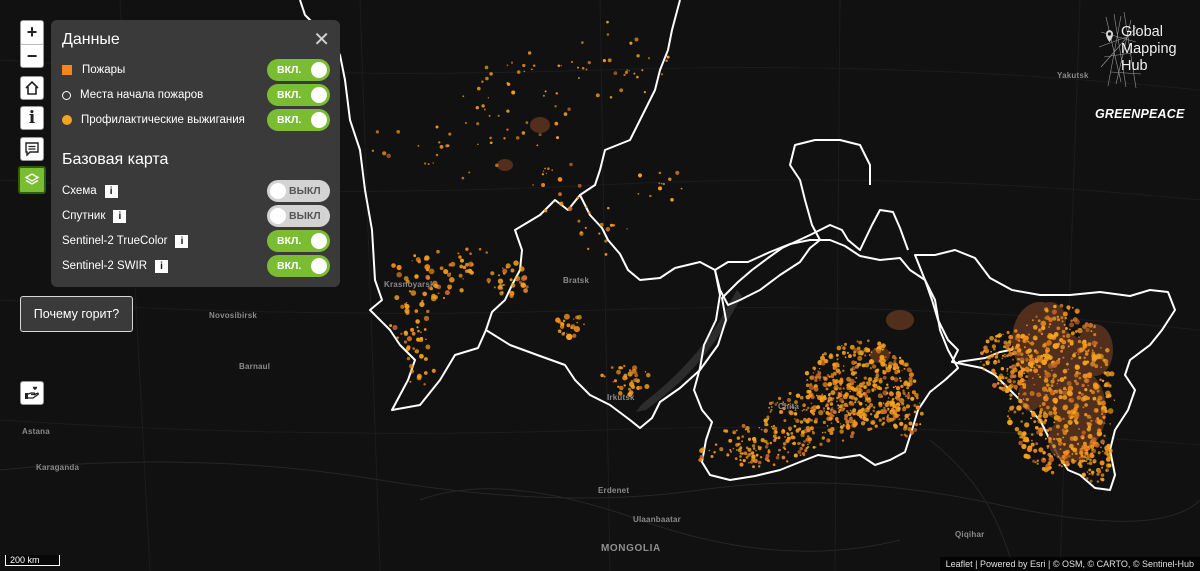 This screenshot has height=571, width=1200. Describe the element at coordinates (32, 180) in the screenshot. I see `layers-button` at that location.